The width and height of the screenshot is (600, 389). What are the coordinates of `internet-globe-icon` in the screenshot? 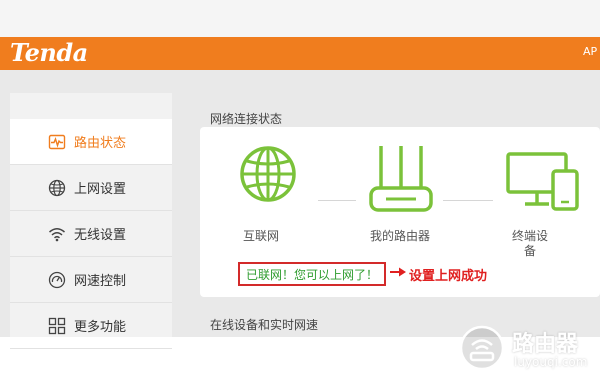 It's located at (268, 174).